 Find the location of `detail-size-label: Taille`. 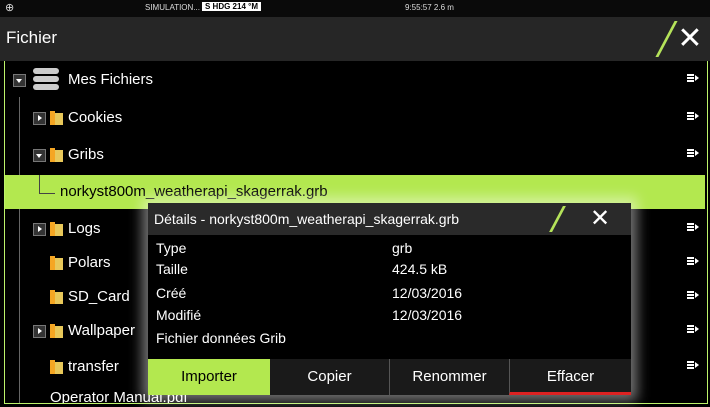

detail-size-label: Taille is located at coordinates (172, 269).